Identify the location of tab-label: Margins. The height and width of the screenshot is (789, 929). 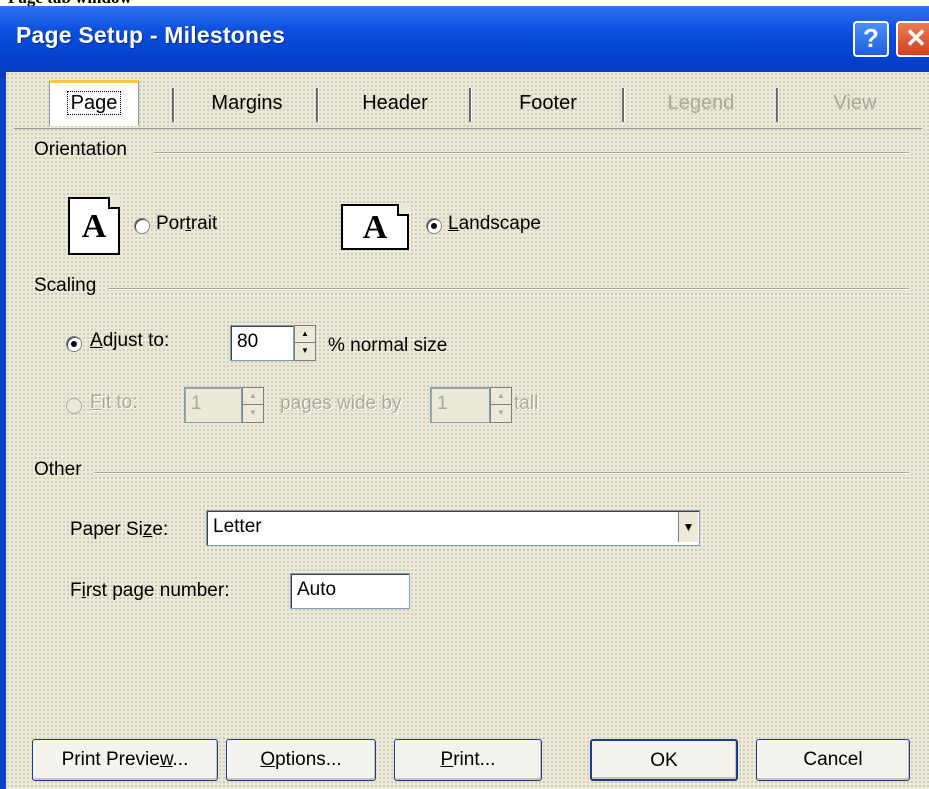
(247, 103).